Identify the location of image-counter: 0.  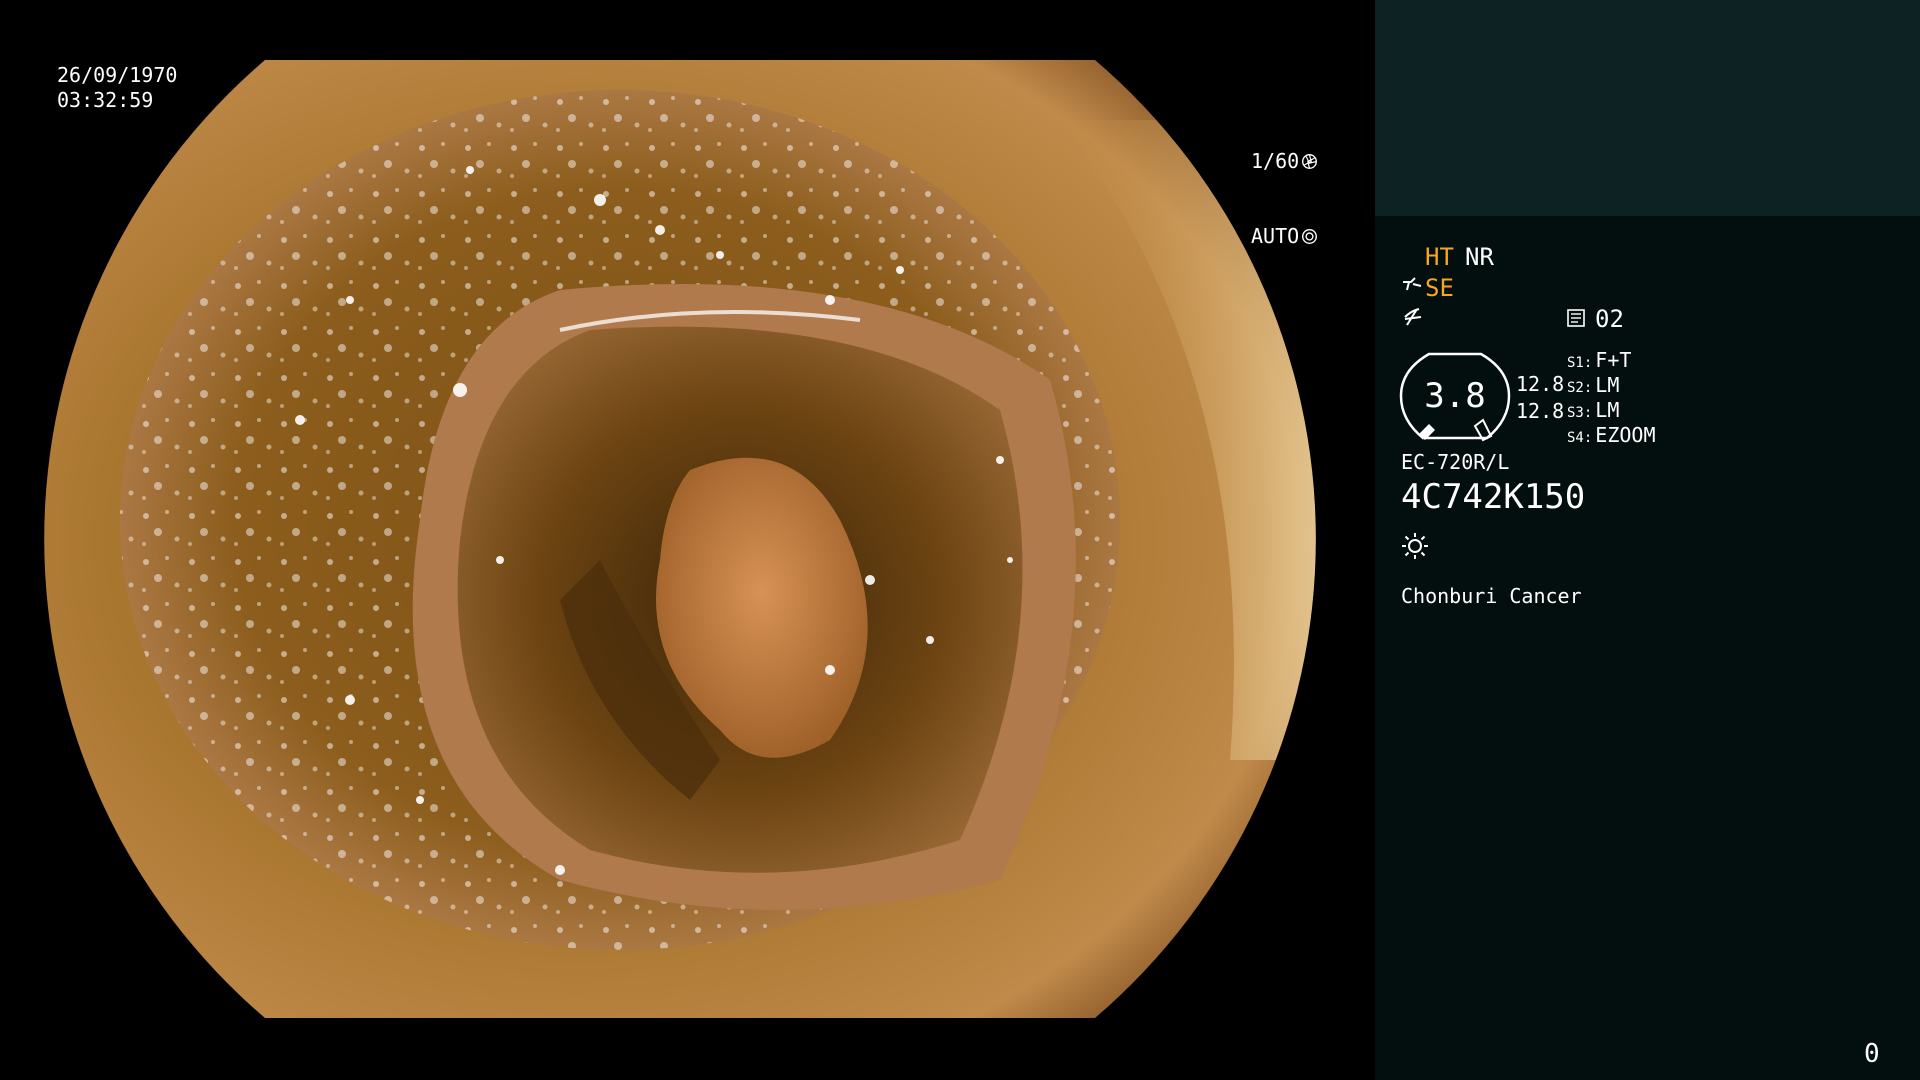
(1872, 1054).